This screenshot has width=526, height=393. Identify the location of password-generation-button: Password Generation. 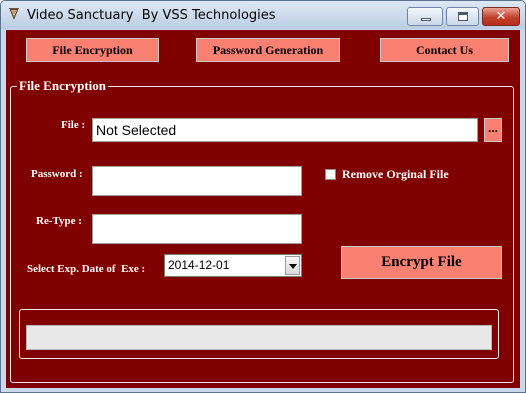
(268, 50).